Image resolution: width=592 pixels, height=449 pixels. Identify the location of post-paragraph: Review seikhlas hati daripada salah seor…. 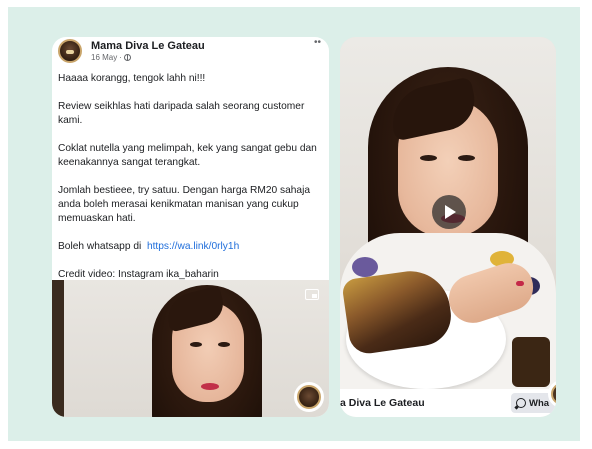
(181, 113).